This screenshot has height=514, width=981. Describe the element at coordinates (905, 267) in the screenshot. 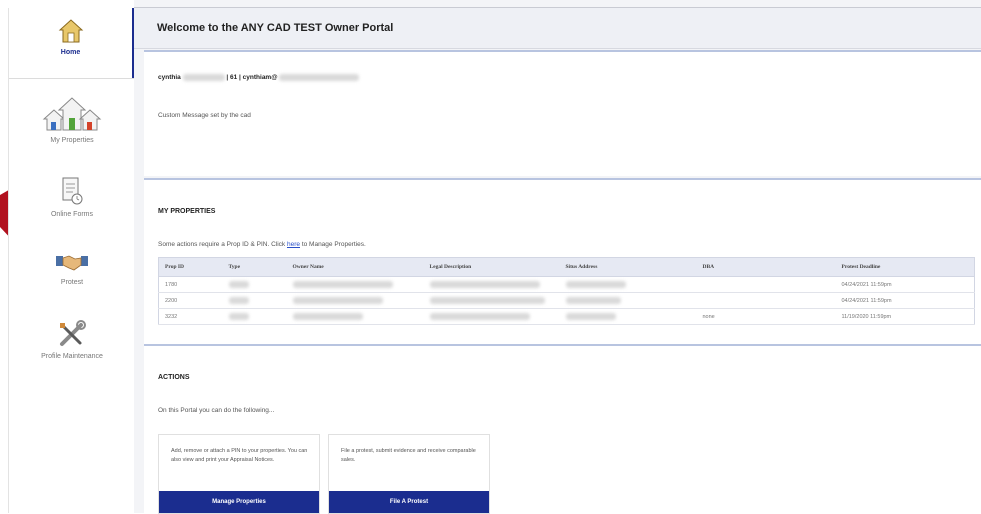

I see `column-header: Protest Deadline` at that location.